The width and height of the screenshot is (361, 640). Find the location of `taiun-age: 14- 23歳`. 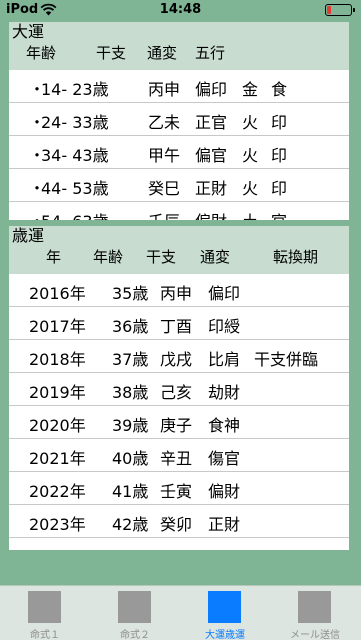

taiun-age: 14- 23歳 is located at coordinates (75, 89).